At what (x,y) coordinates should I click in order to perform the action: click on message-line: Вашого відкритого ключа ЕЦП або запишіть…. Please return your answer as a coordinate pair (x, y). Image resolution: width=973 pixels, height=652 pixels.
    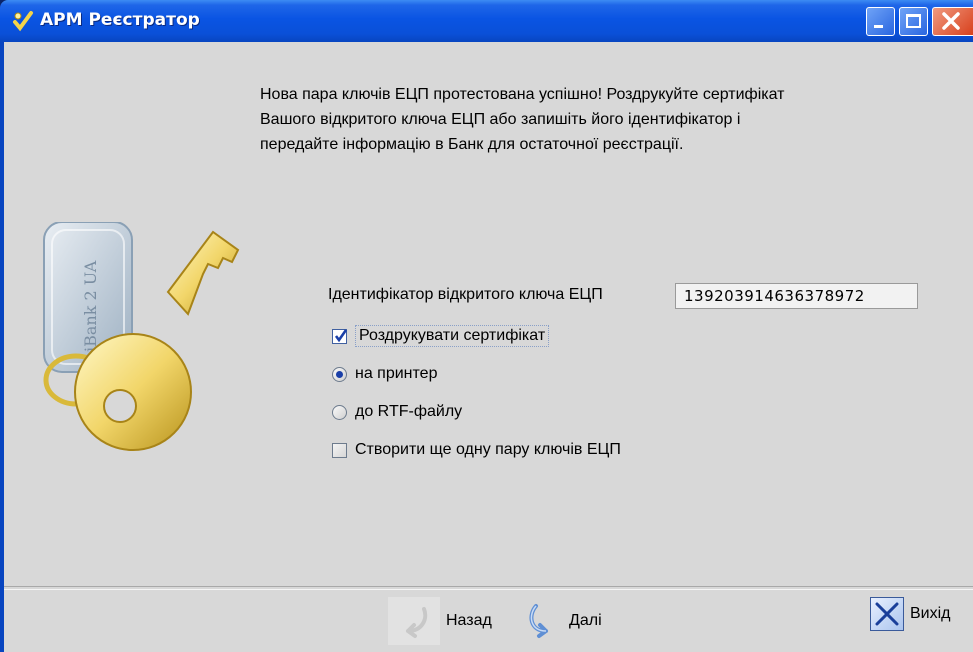
    Looking at the image, I should click on (500, 119).